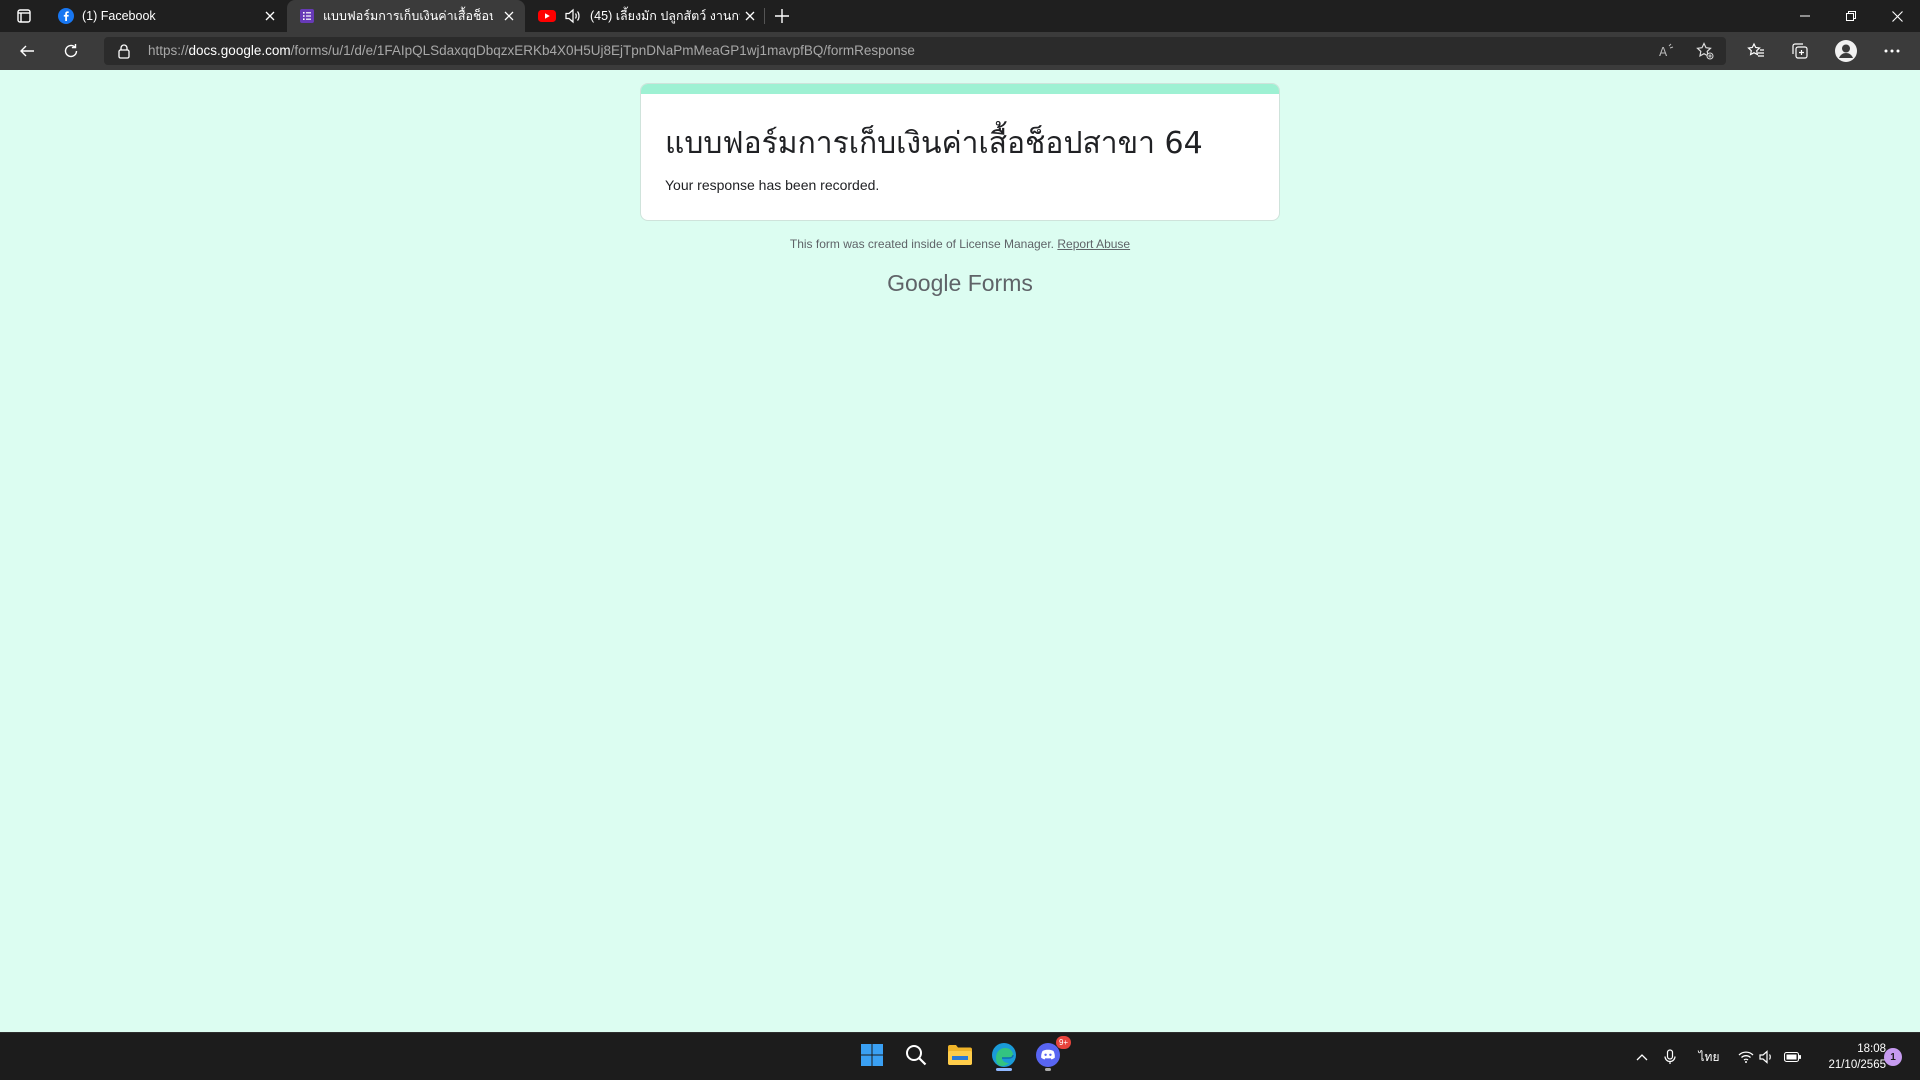 The width and height of the screenshot is (1920, 1080). I want to click on form-title: แบบฟอร์มการเก็บเงินค่าเสื้อช็อปสาขา 64, so click(934, 143).